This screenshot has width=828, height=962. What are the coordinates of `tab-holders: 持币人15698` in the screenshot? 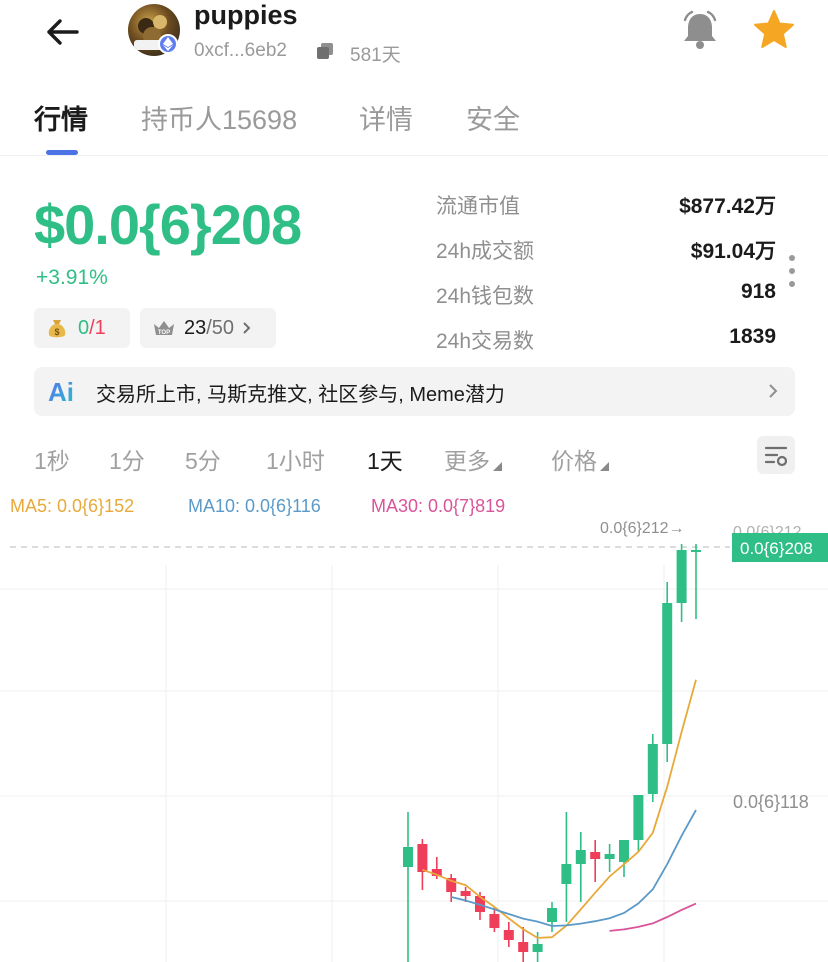 It's located at (219, 117).